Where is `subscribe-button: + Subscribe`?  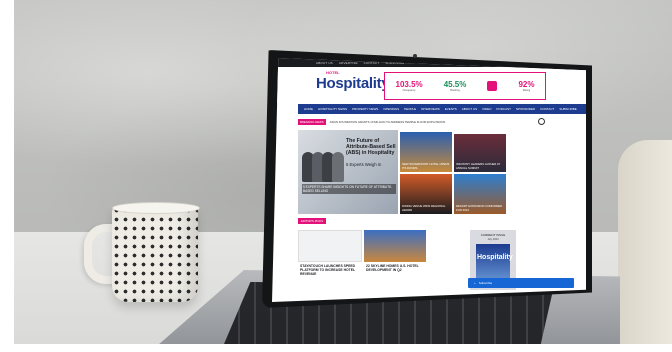
subscribe-button: + Subscribe is located at coordinates (521, 283).